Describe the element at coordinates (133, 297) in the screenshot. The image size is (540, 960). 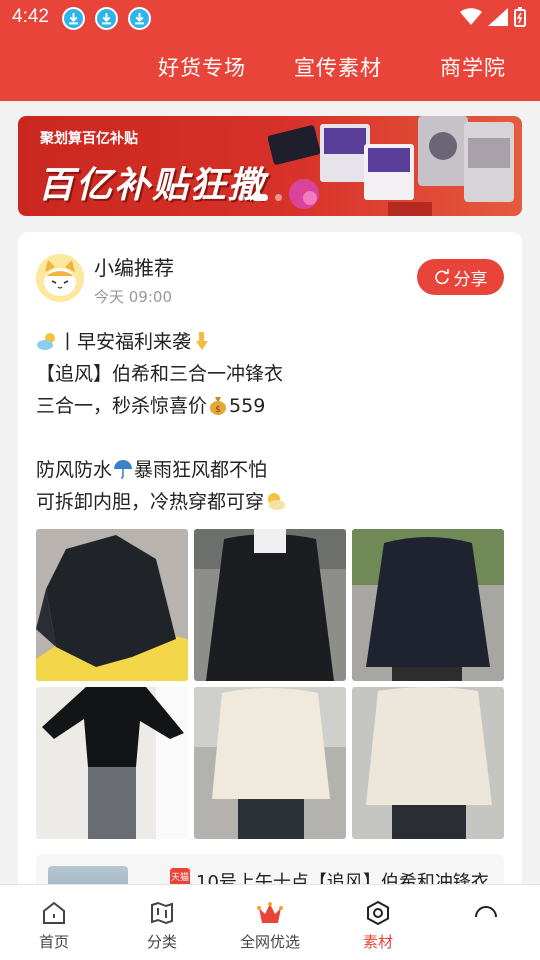
I see `post-time: 今天 09:00` at that location.